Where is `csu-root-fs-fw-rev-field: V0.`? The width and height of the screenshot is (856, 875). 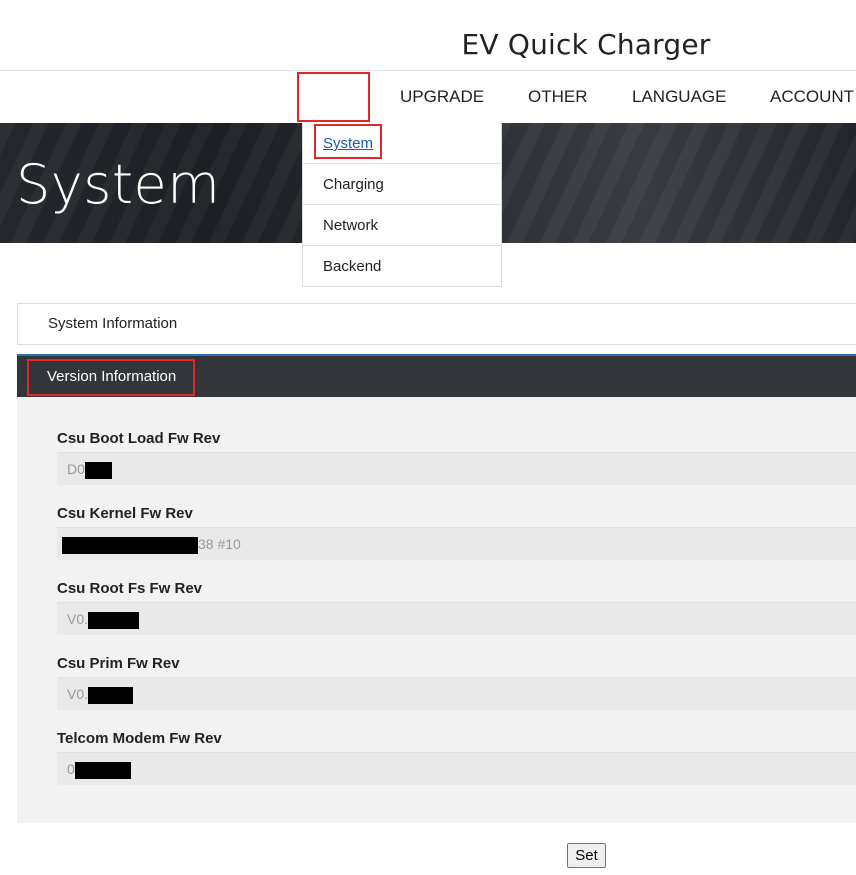 csu-root-fs-fw-rev-field: V0. is located at coordinates (456, 618).